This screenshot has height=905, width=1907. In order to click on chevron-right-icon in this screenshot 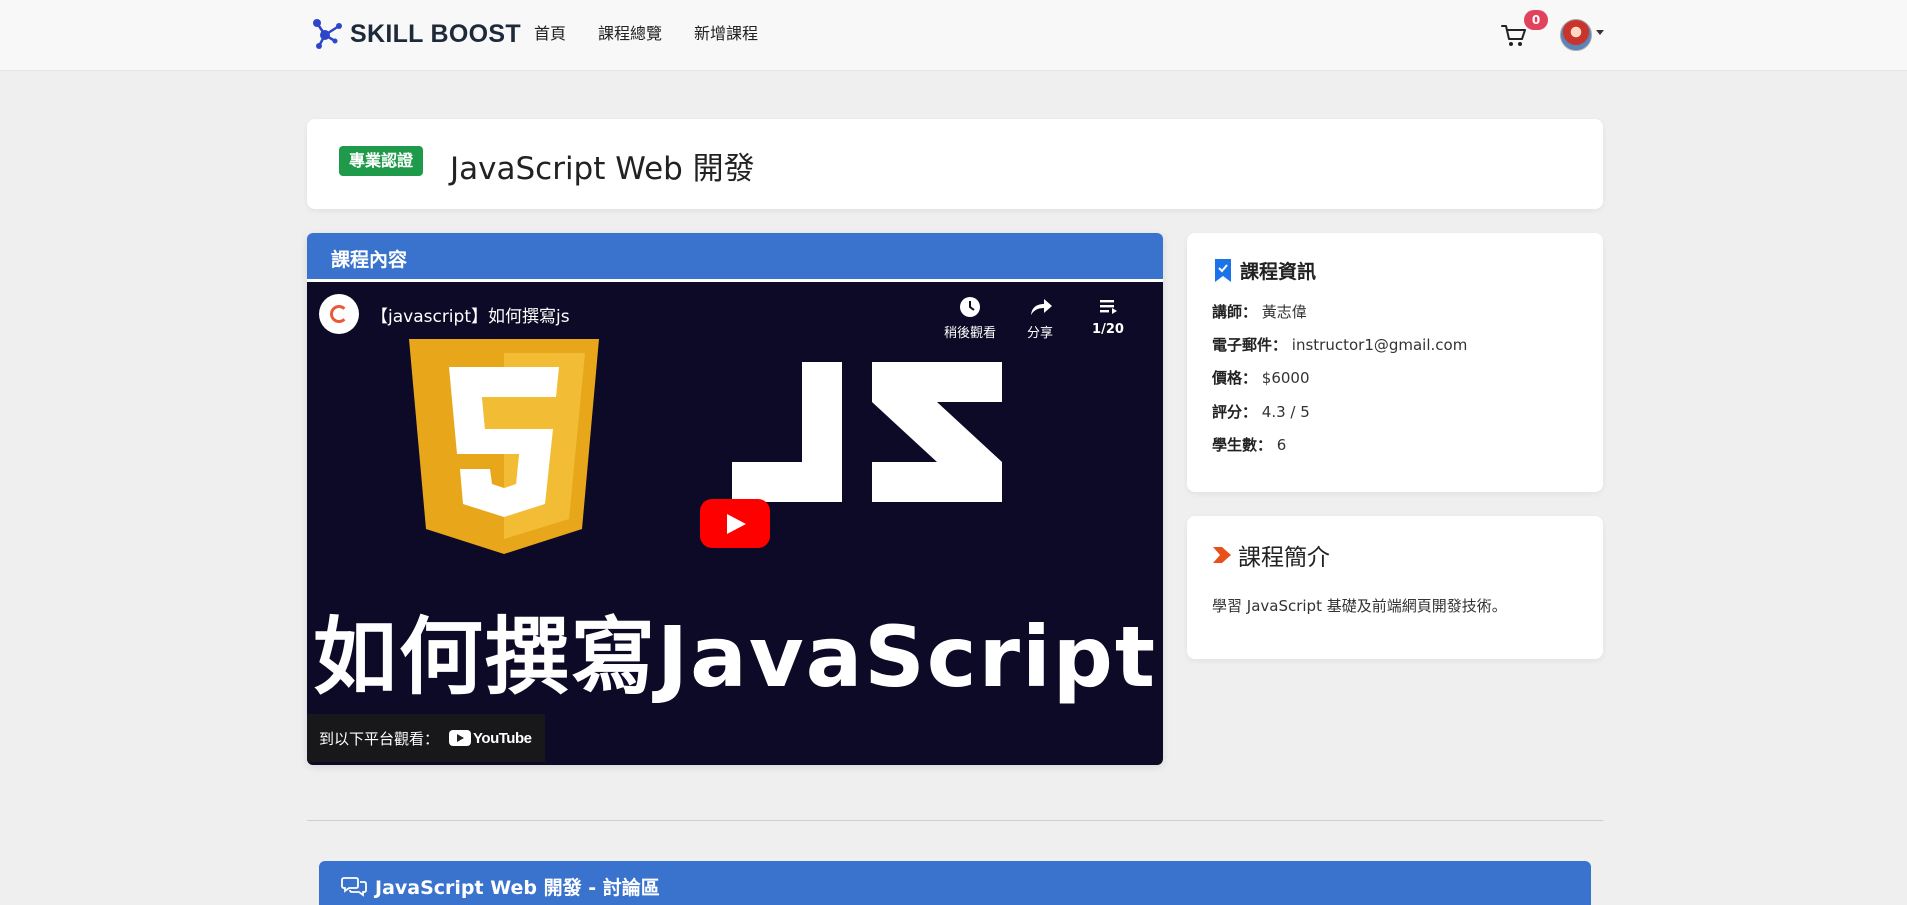, I will do `click(1222, 555)`.